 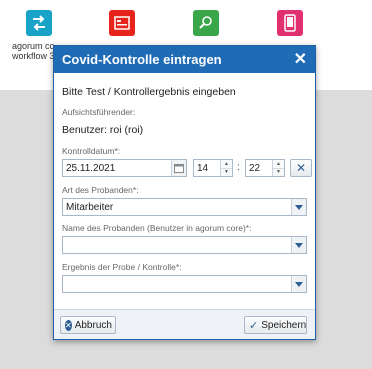 What do you see at coordinates (226, 168) in the screenshot?
I see `hour-spinner: ▲ ▼` at bounding box center [226, 168].